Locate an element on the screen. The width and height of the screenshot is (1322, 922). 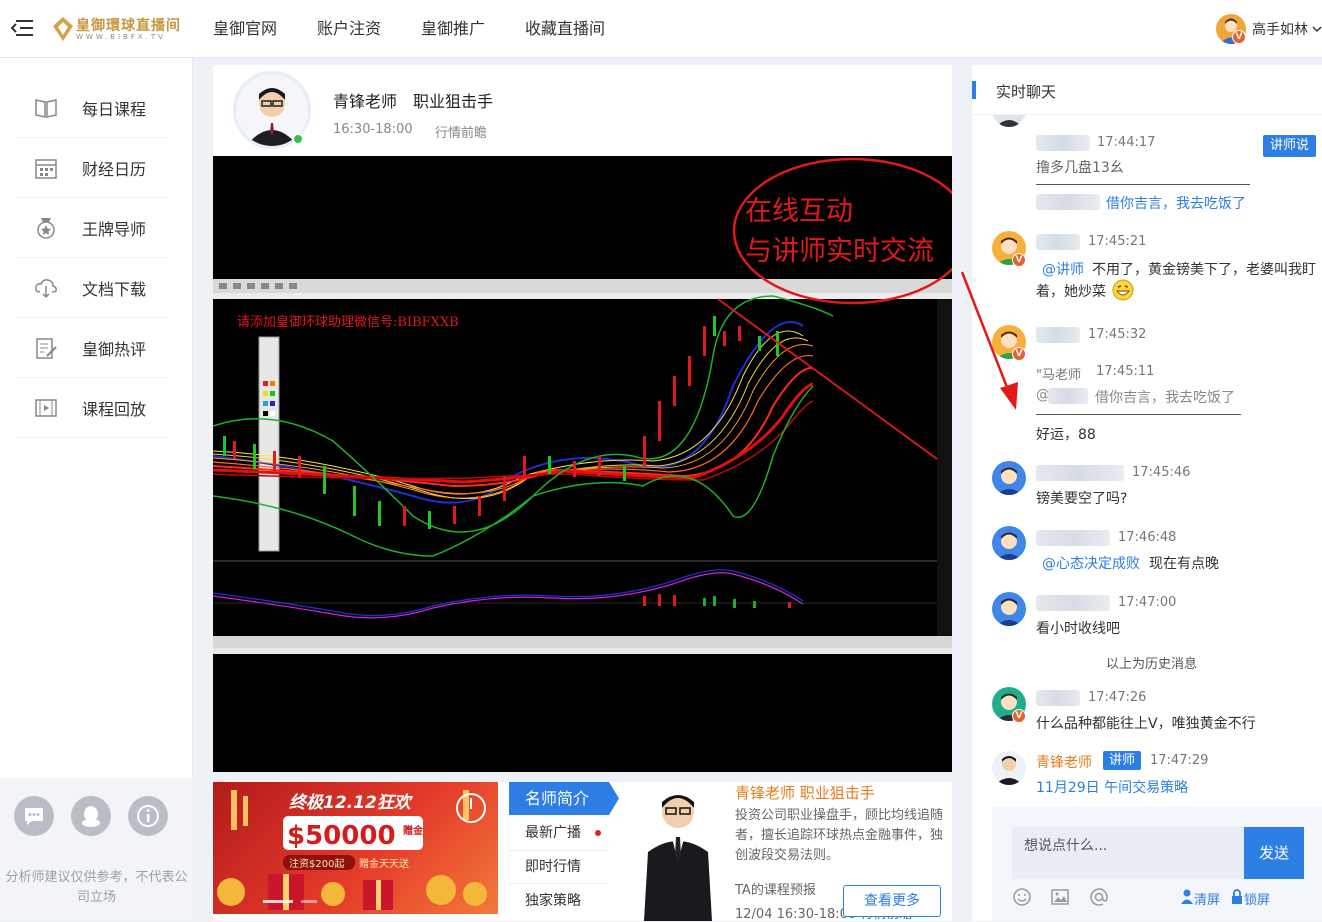
promo-banner: 终极12.12狂欢 $50000 赠金 注资$200起 赠金天天送 is located at coordinates (355, 848).